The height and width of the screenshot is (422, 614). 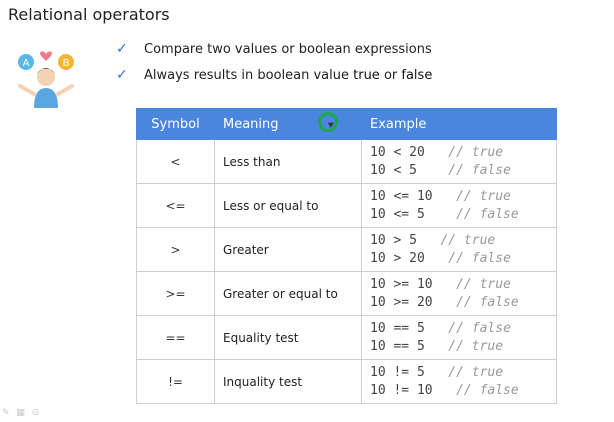 I want to click on bullet-text-or: or, so click(x=390, y=75).